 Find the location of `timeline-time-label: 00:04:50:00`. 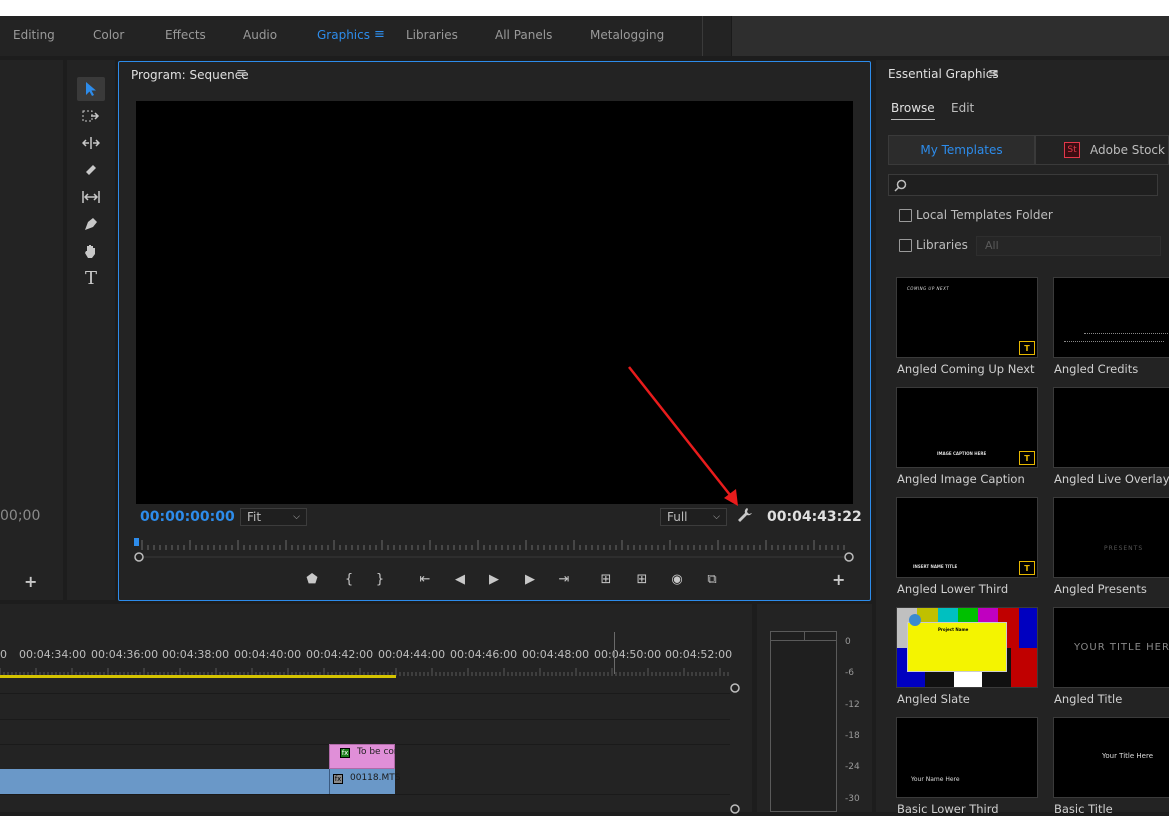

timeline-time-label: 00:04:50:00 is located at coordinates (628, 654).